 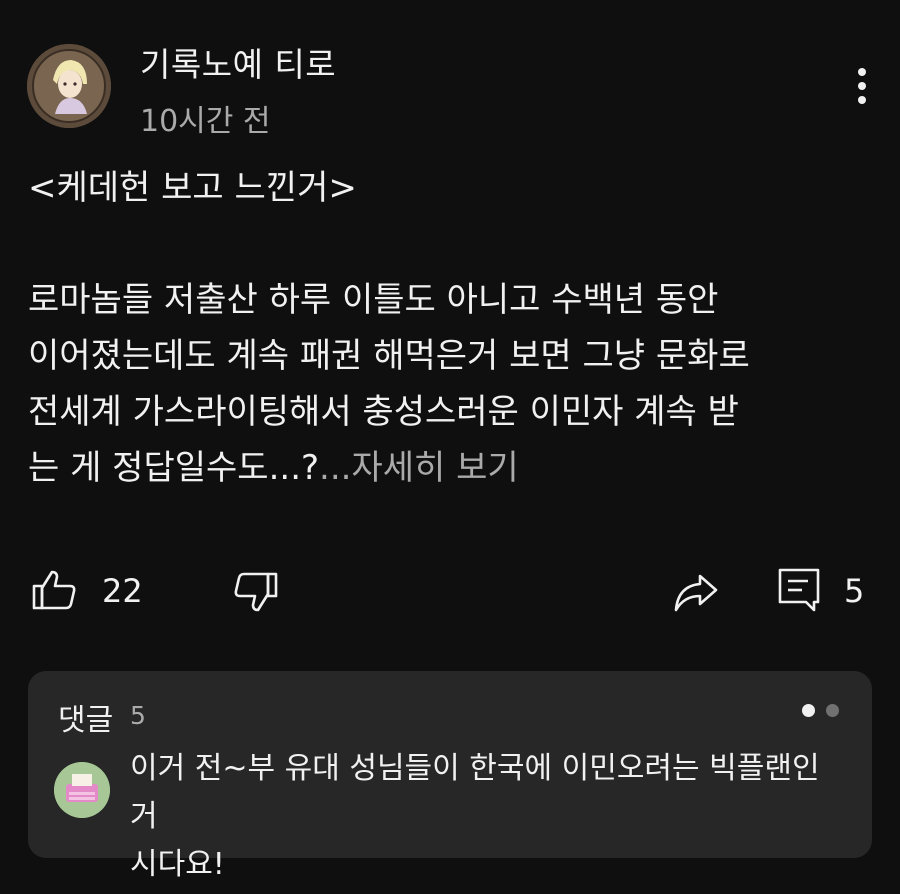 I want to click on anime-character-avatar-icon, so click(x=69, y=86).